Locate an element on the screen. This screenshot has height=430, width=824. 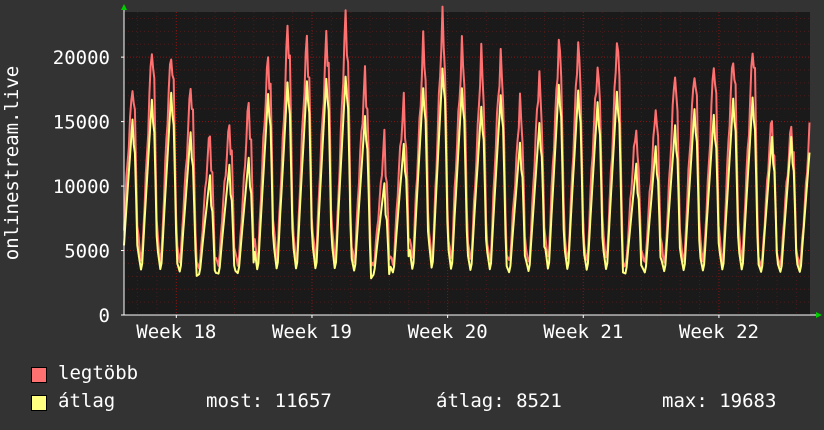
y-tick-labels: 0 5000 10000 15000 20000 is located at coordinates (81, 187).